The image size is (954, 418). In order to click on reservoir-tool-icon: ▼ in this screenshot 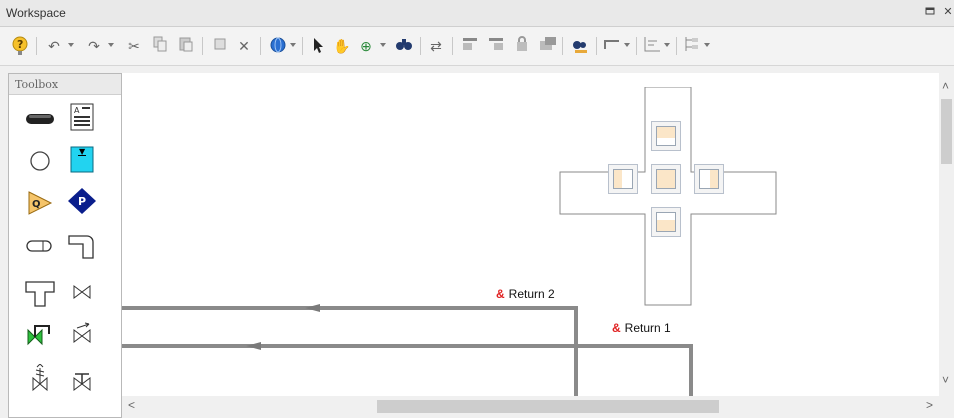, I will do `click(82, 159)`.